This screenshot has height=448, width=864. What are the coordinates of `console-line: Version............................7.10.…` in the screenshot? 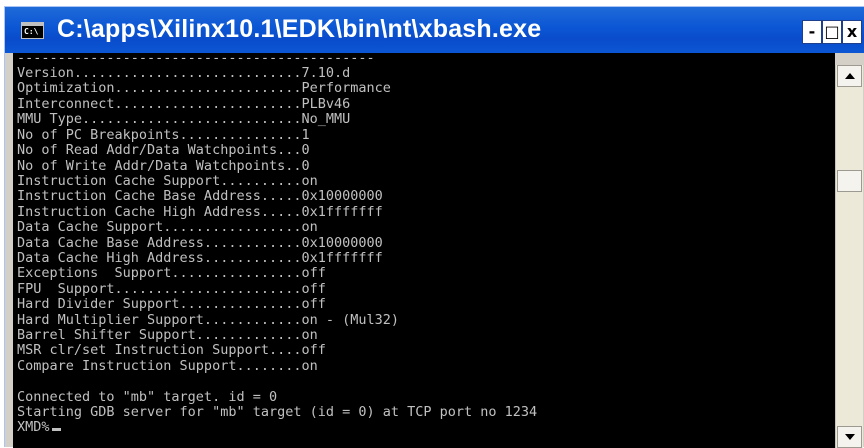 It's located at (184, 73).